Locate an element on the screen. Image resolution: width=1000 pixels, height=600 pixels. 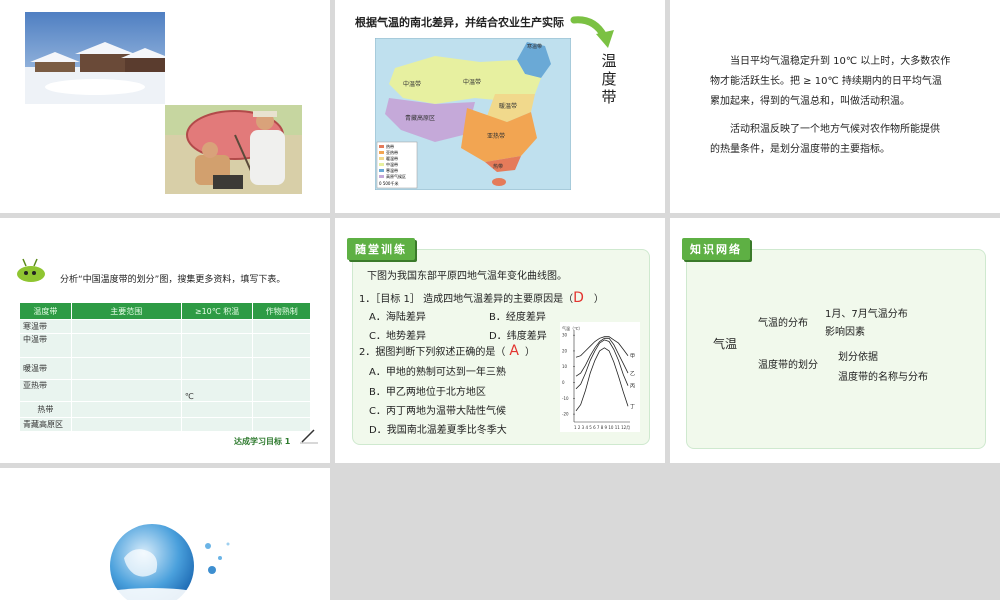
chart-y-label: 气温（℃） is located at coordinates (572, 328).